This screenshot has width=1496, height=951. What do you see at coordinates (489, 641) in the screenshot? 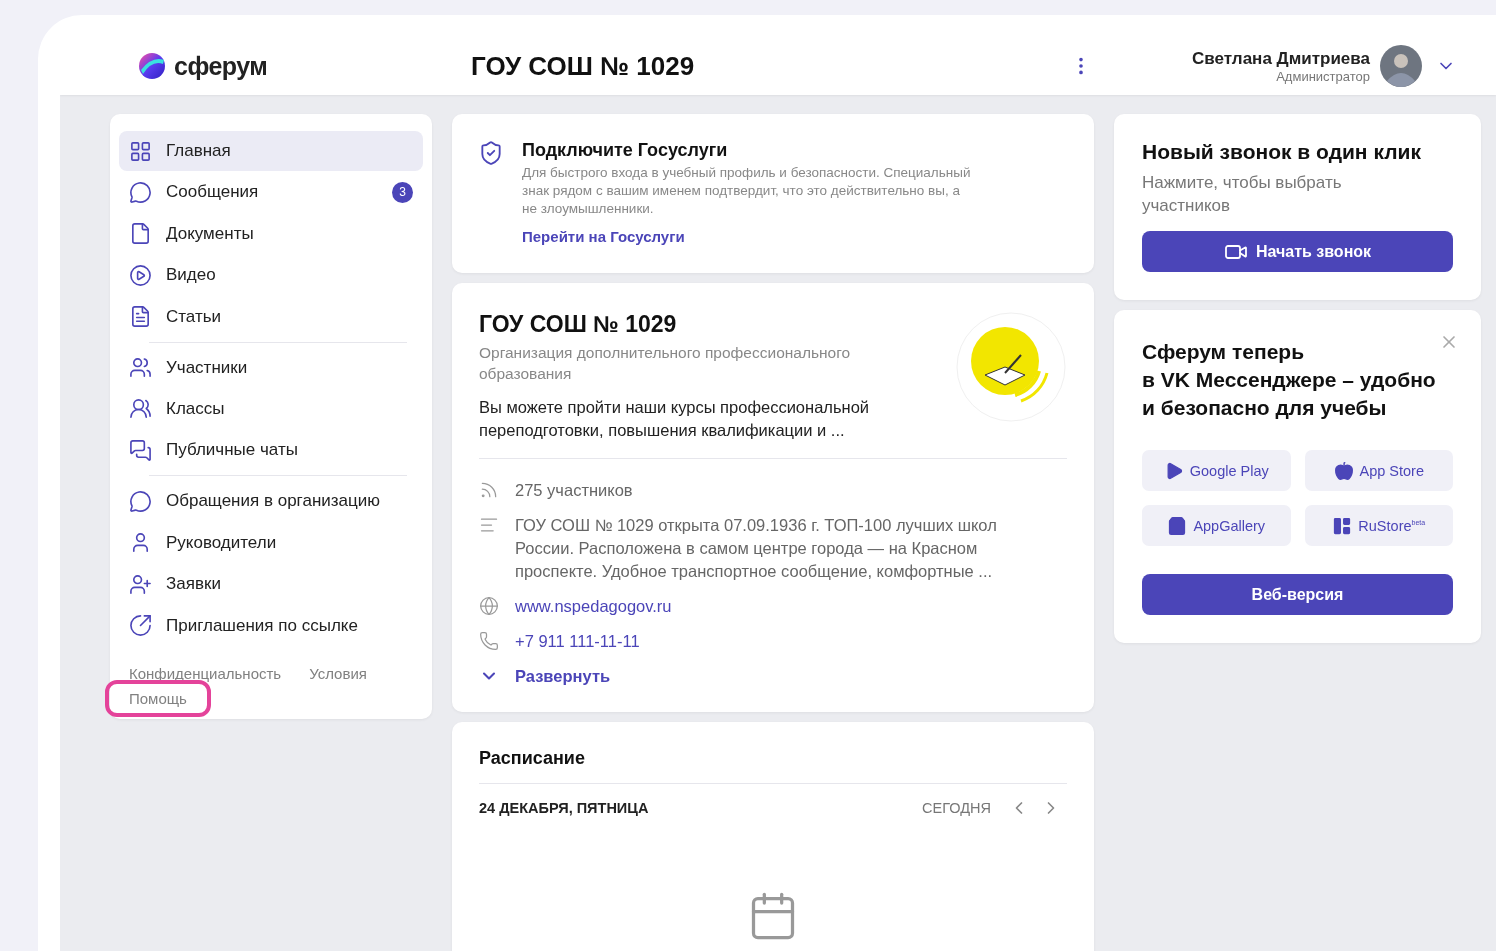
I see `phone-icon` at bounding box center [489, 641].